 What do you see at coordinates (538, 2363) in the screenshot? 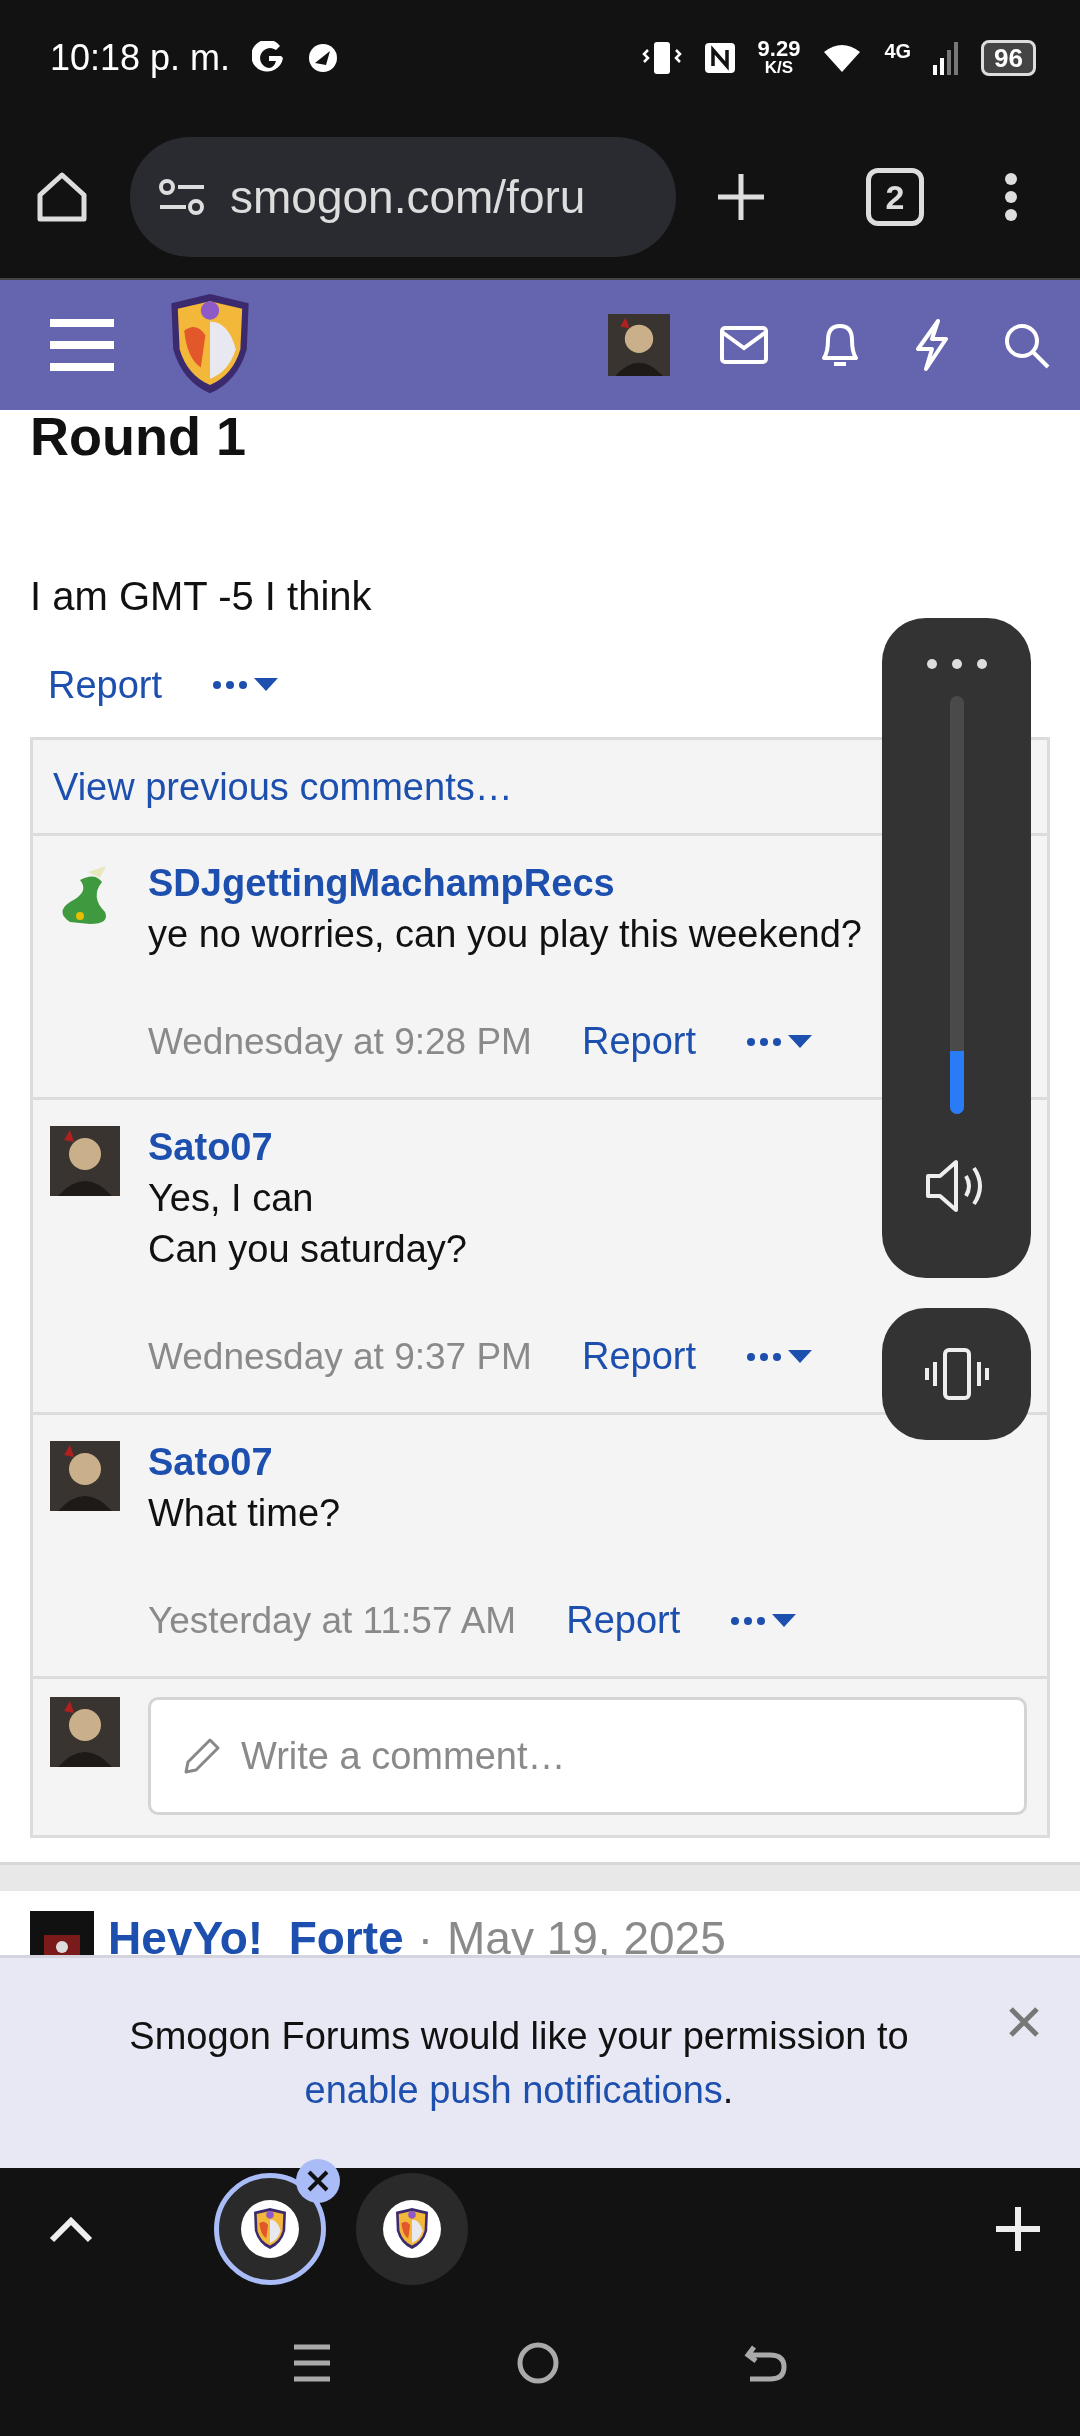
I see `home-button` at bounding box center [538, 2363].